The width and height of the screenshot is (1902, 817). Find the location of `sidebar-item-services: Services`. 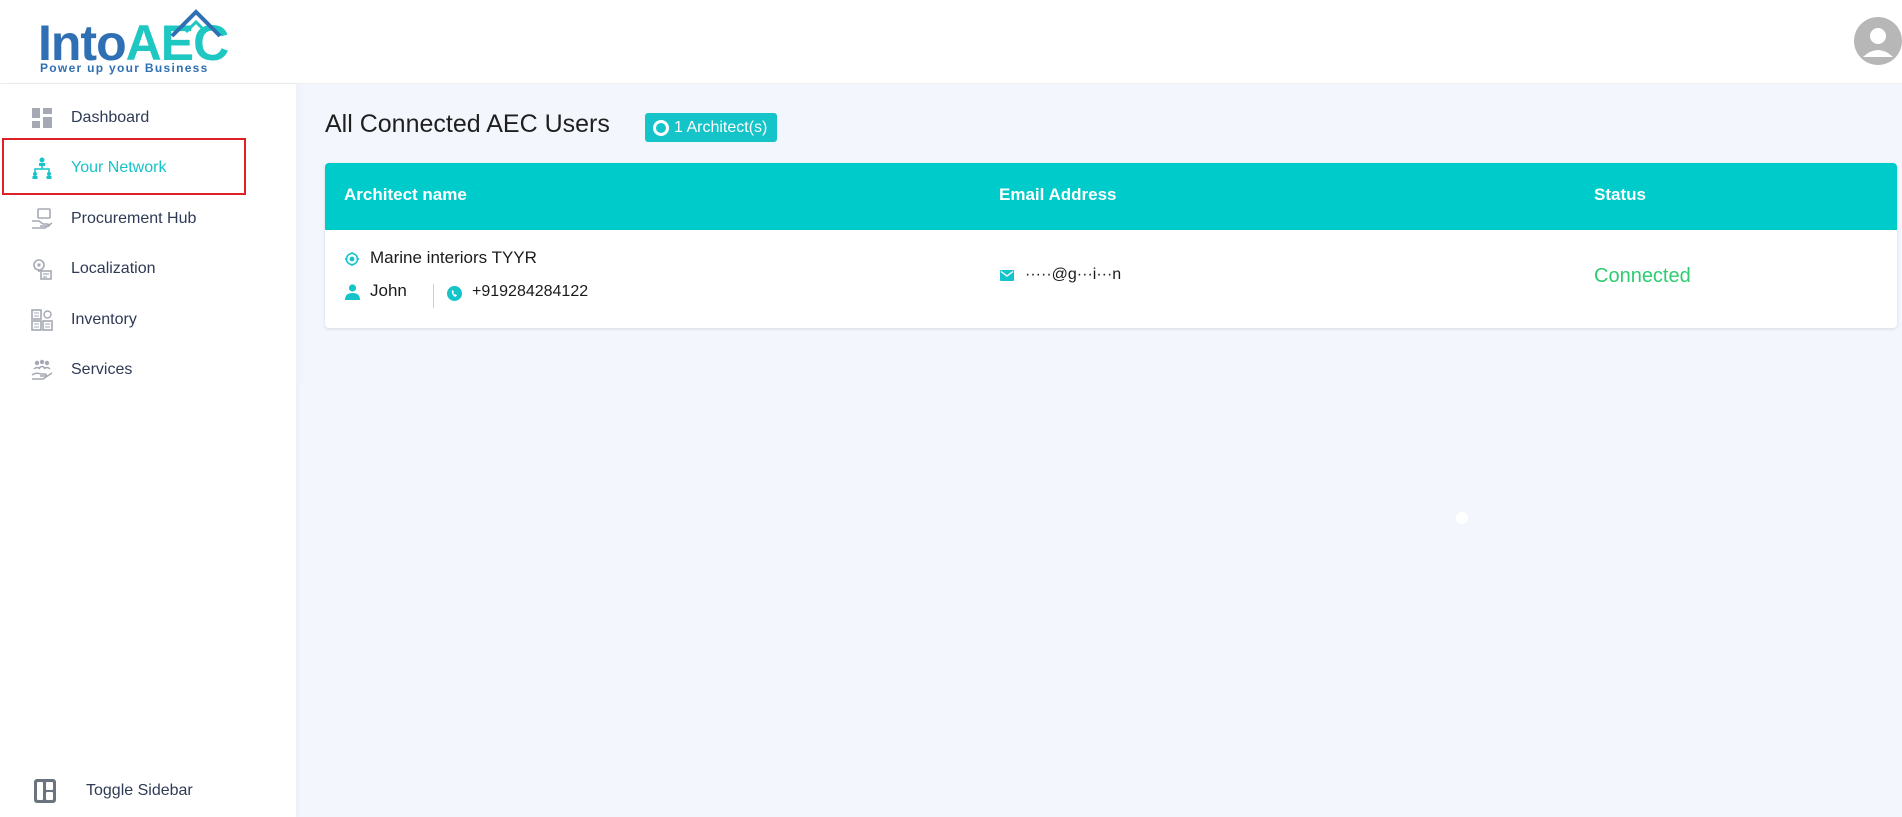

sidebar-item-services: Services is located at coordinates (145, 370).